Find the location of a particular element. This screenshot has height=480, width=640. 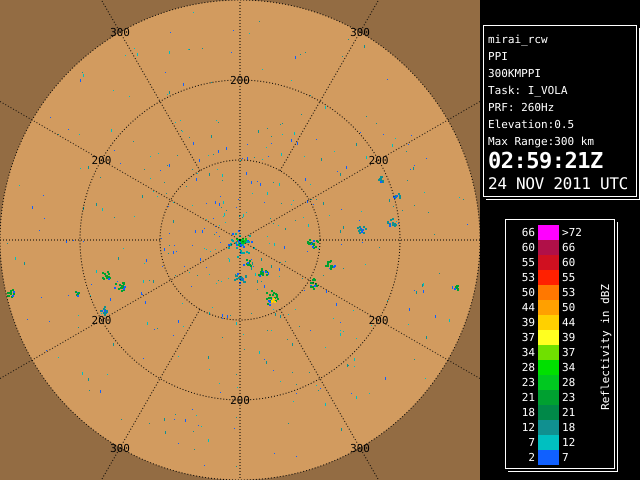

info-line: PPI is located at coordinates (498, 57).